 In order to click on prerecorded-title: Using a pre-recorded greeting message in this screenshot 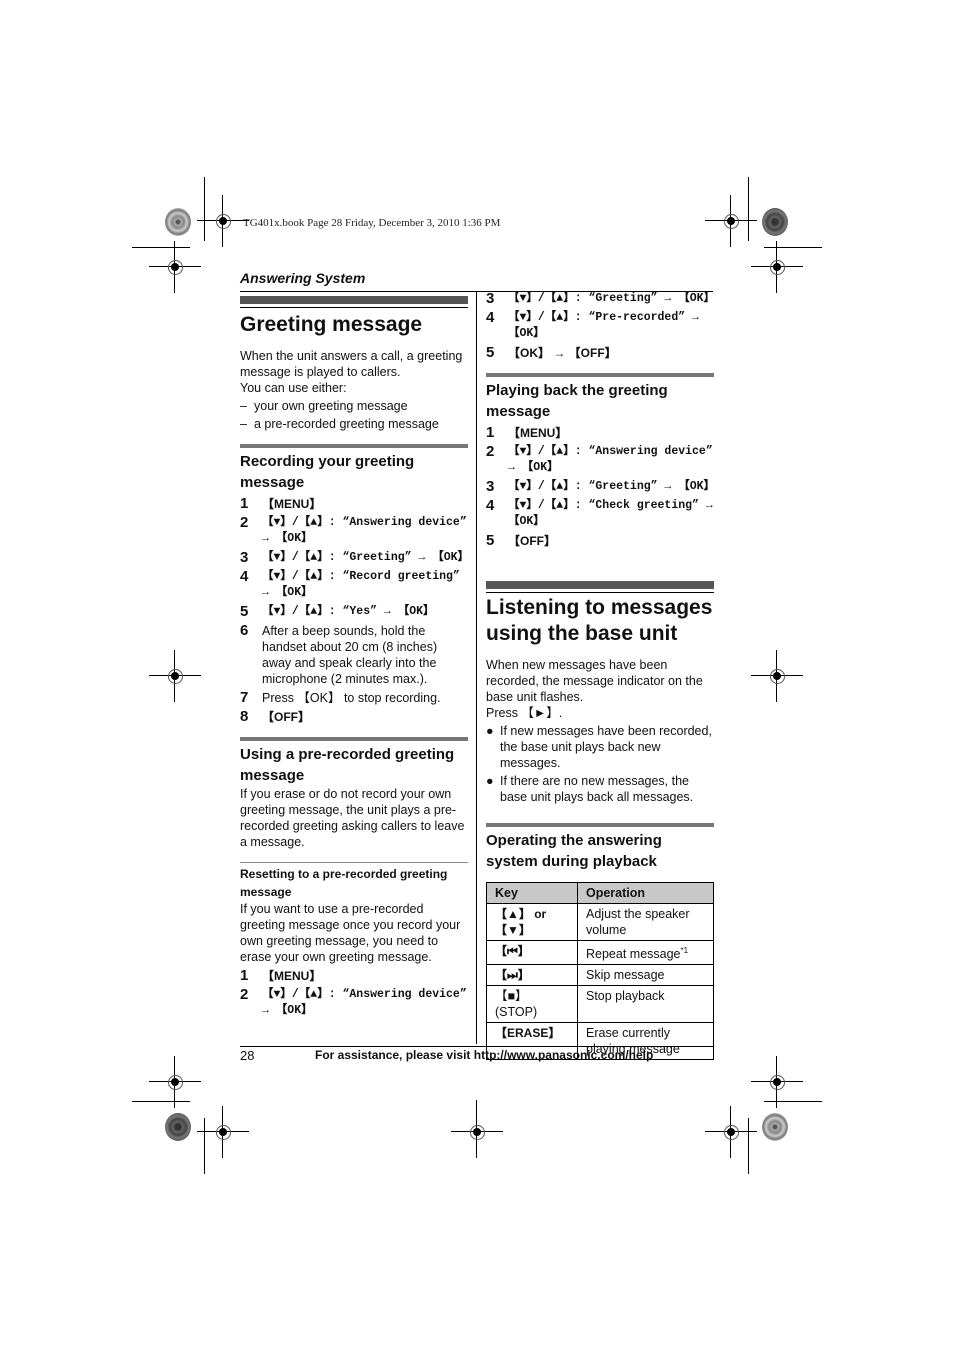, I will do `click(347, 765)`.